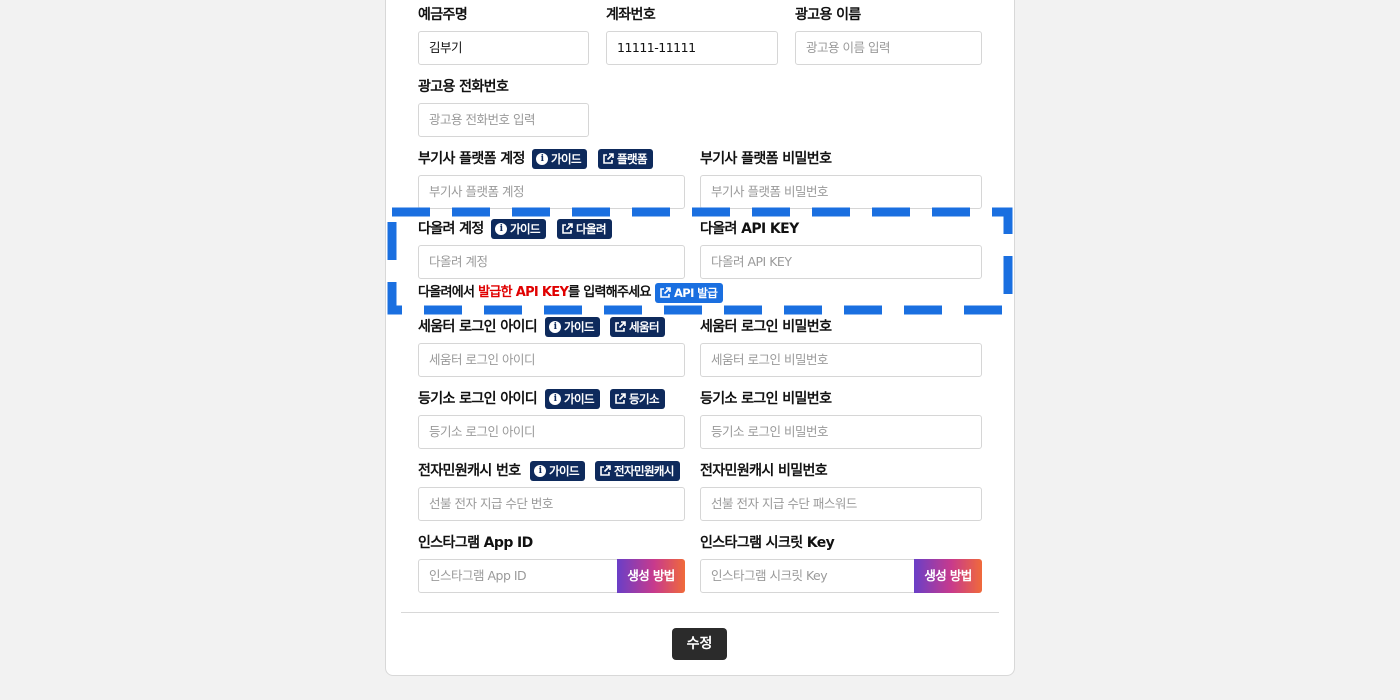 The width and height of the screenshot is (1400, 700). I want to click on bugisa-password-label: 부기사 플랫폼 비밀번호, so click(766, 159).